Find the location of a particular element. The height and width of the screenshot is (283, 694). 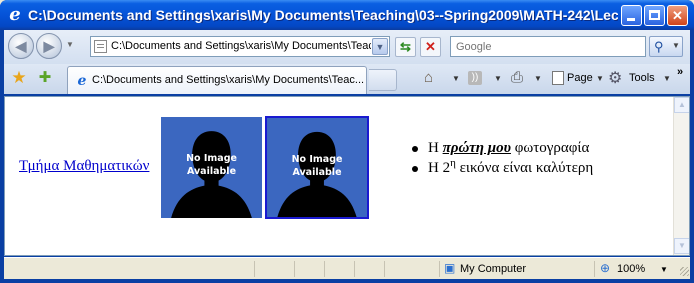

search-input is located at coordinates (548, 46).